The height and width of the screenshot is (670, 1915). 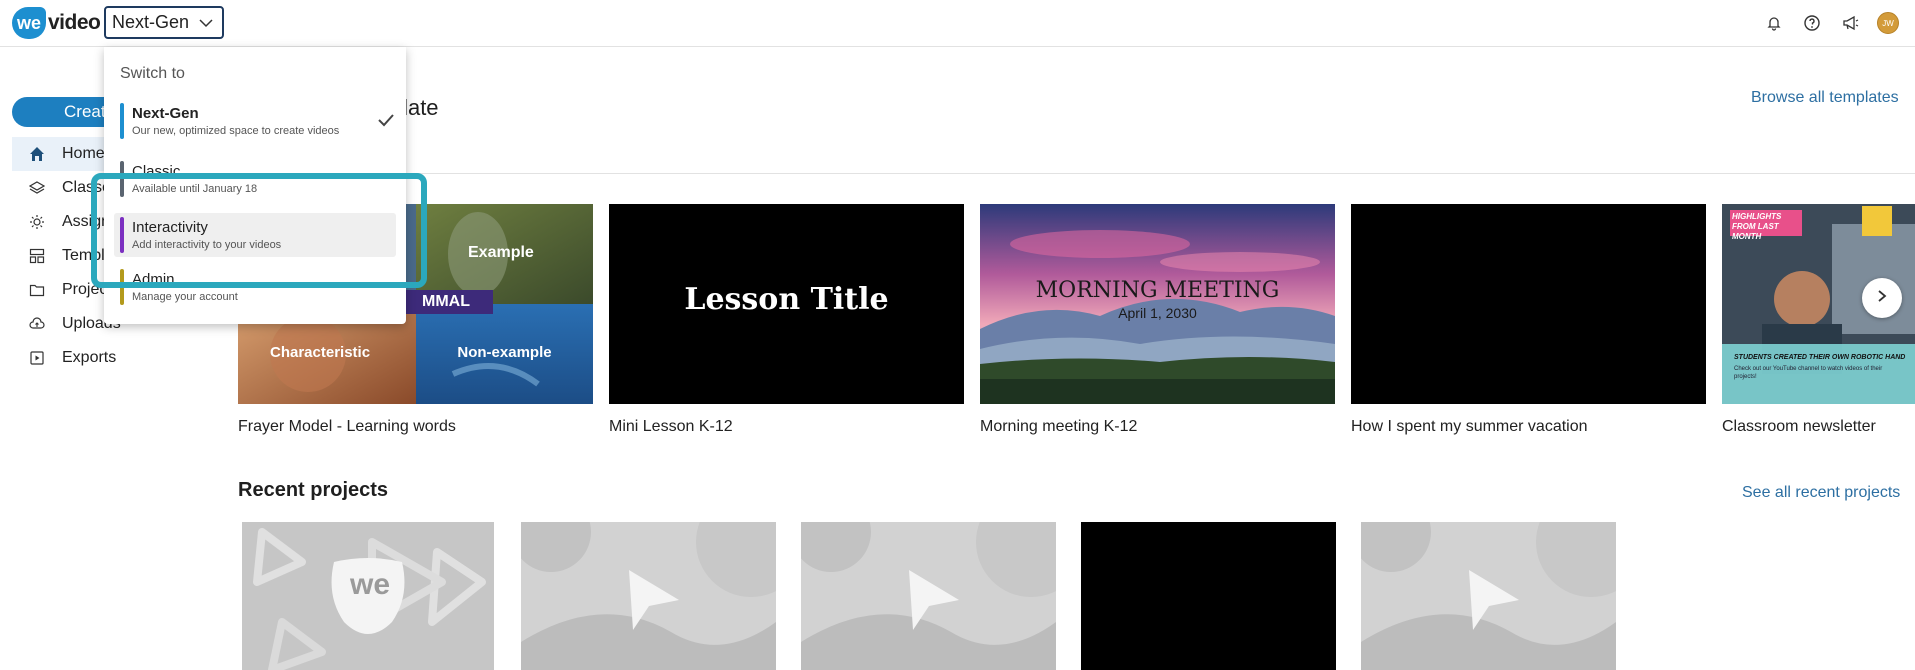 What do you see at coordinates (671, 427) in the screenshot?
I see `template-label: Mini Lesson K-12` at bounding box center [671, 427].